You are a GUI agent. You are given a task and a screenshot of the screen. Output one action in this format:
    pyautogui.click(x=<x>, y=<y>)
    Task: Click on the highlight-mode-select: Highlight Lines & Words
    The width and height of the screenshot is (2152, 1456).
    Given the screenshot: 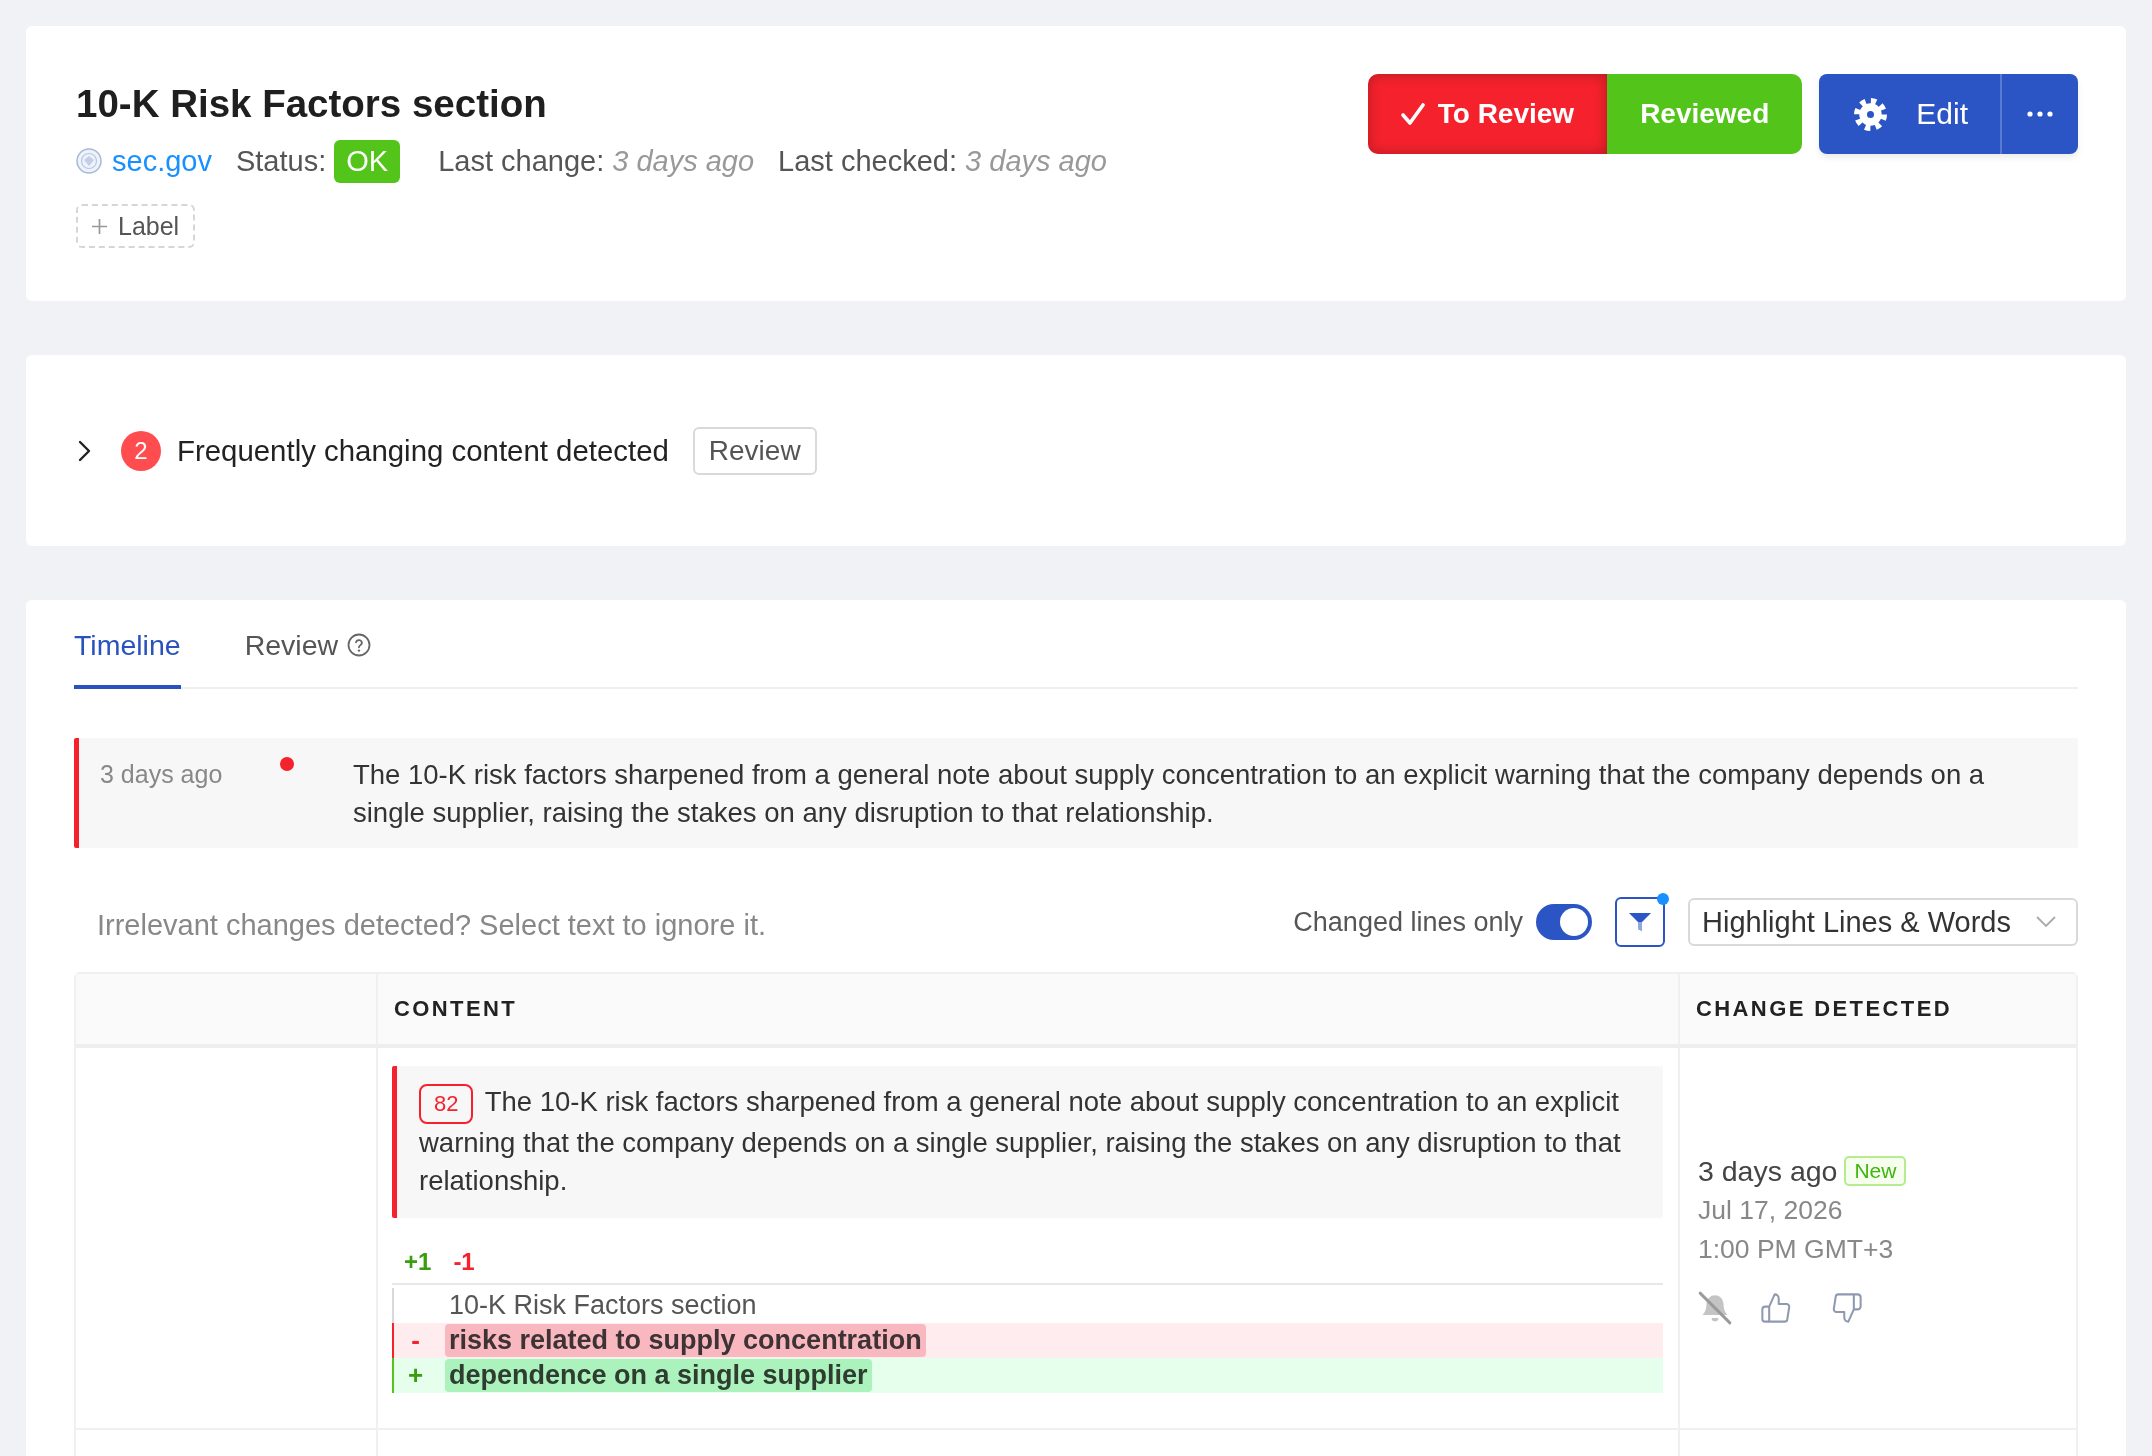 What is the action you would take?
    pyautogui.click(x=1883, y=922)
    